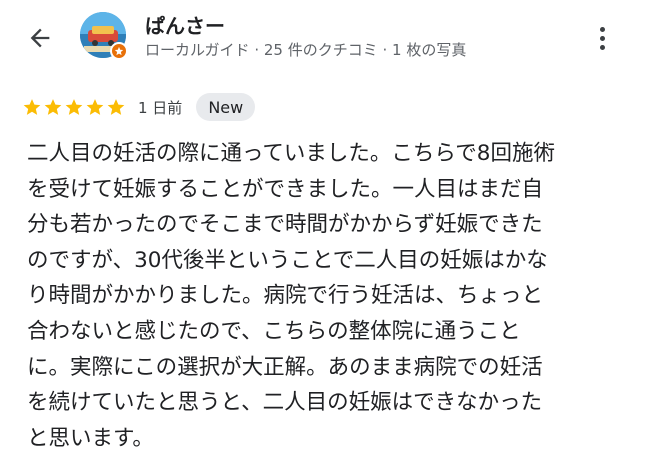  I want to click on more-options-button, so click(602, 38).